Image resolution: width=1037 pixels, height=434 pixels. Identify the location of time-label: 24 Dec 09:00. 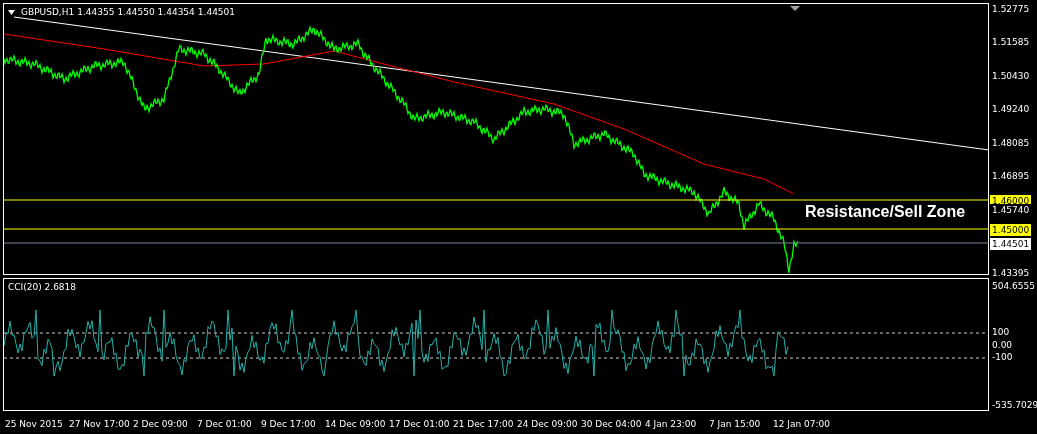
(548, 424).